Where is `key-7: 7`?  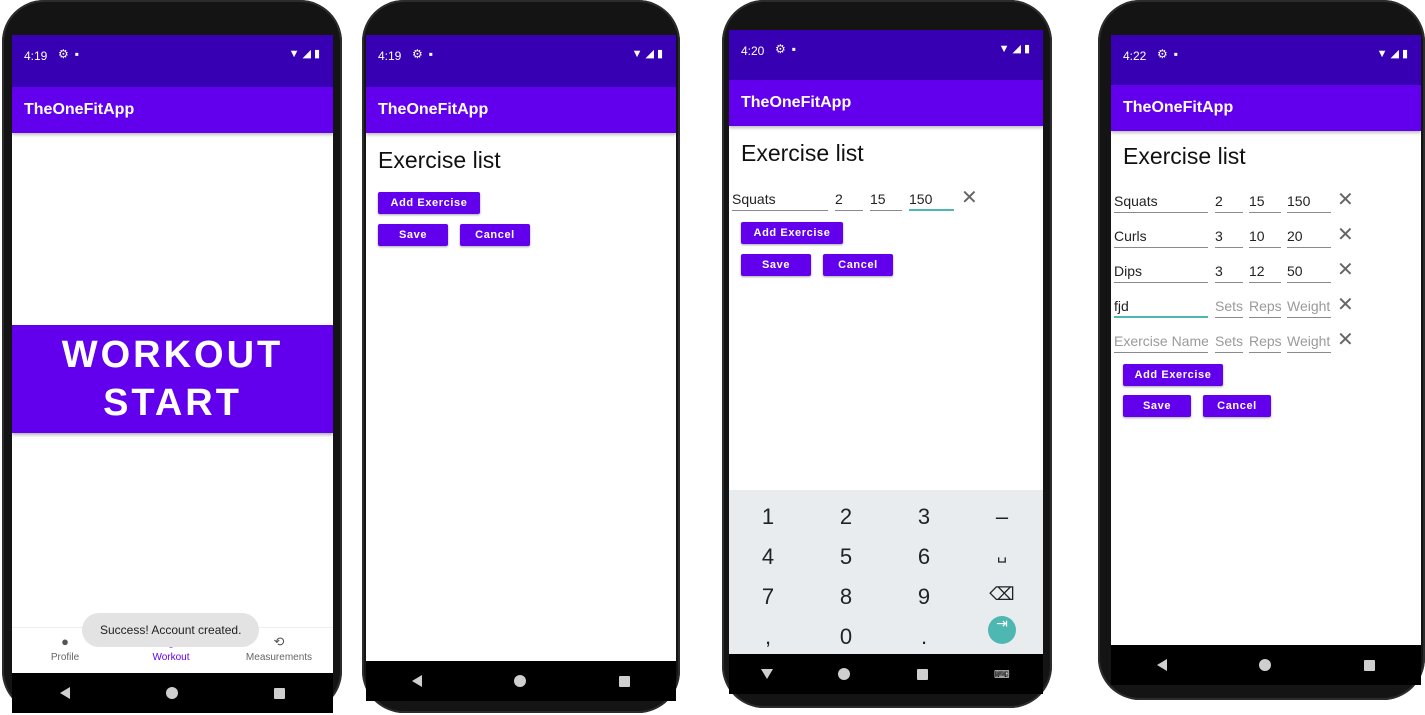
key-7: 7 is located at coordinates (768, 597).